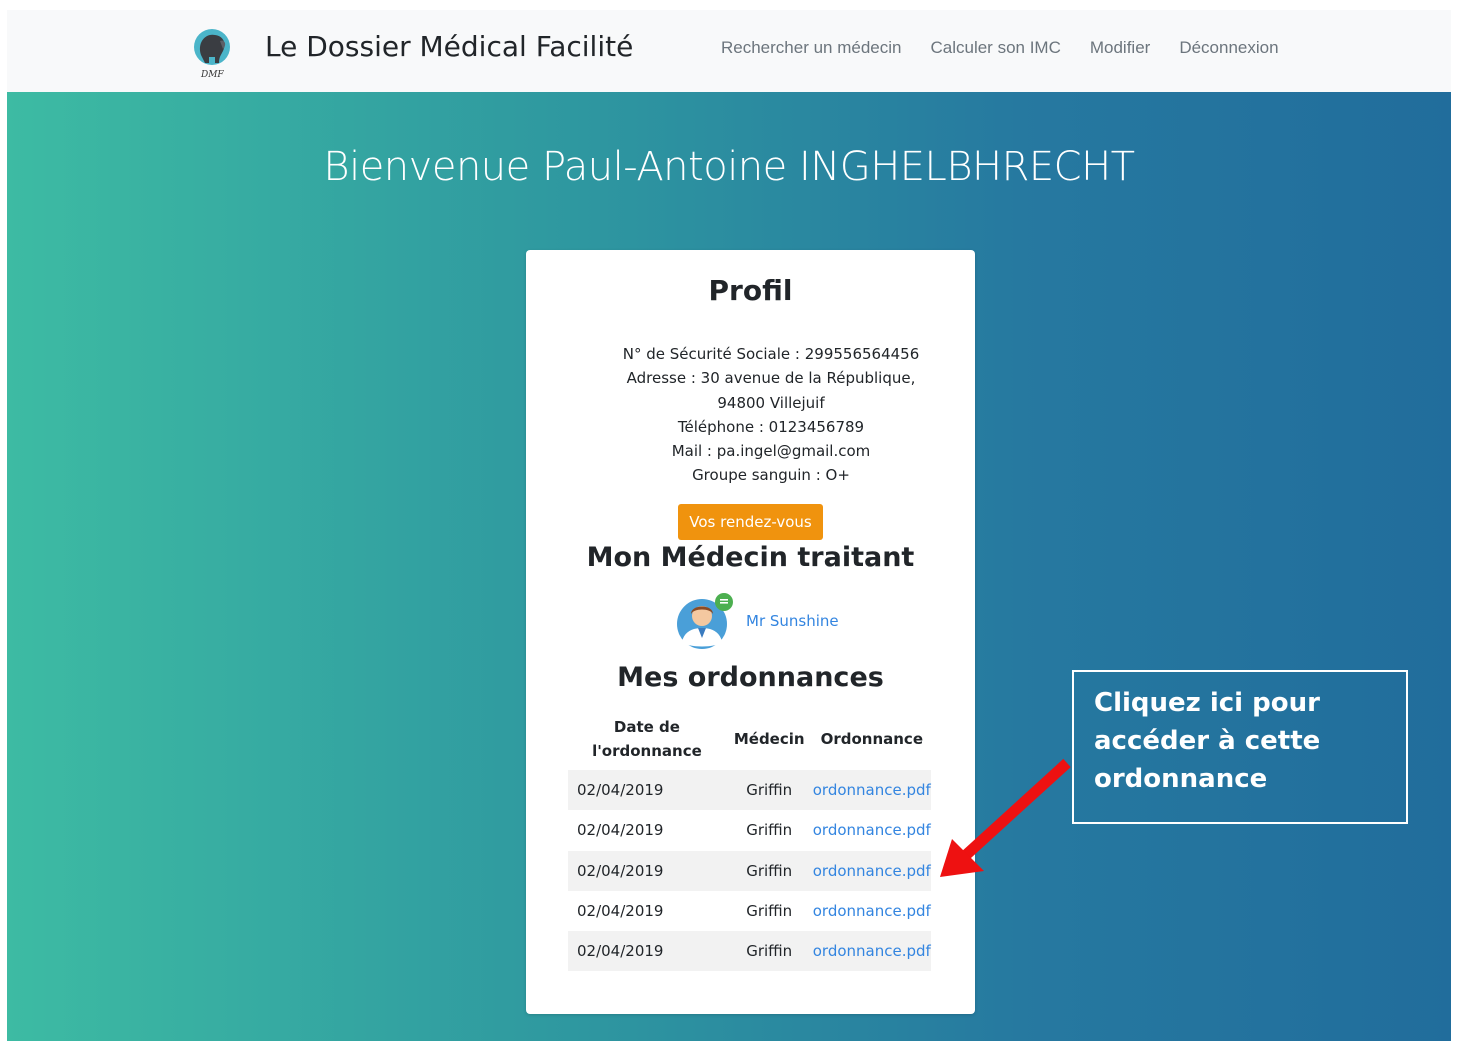 This screenshot has width=1459, height=1041. What do you see at coordinates (995, 48) in the screenshot?
I see `nav-link-calculer-imc: Calculer son IMC` at bounding box center [995, 48].